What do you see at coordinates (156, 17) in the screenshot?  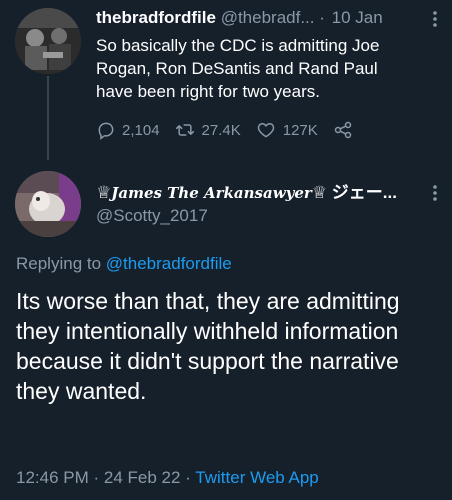 I see `author-name: thebradfordfile` at bounding box center [156, 17].